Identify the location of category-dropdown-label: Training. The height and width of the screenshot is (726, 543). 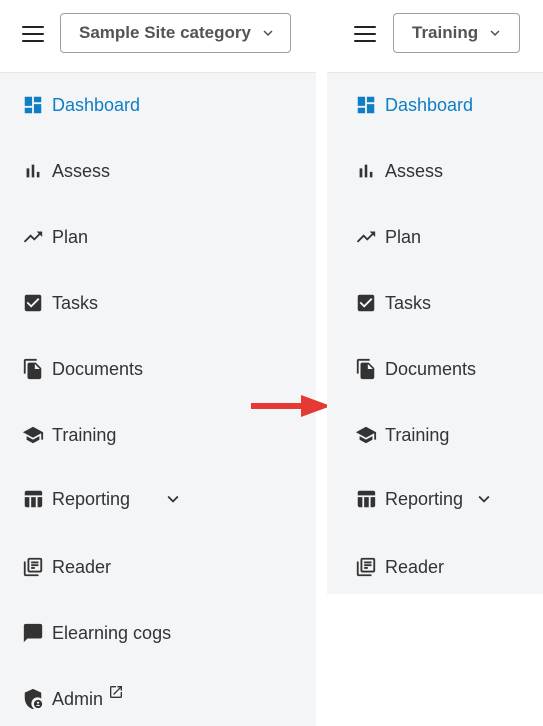
(445, 32).